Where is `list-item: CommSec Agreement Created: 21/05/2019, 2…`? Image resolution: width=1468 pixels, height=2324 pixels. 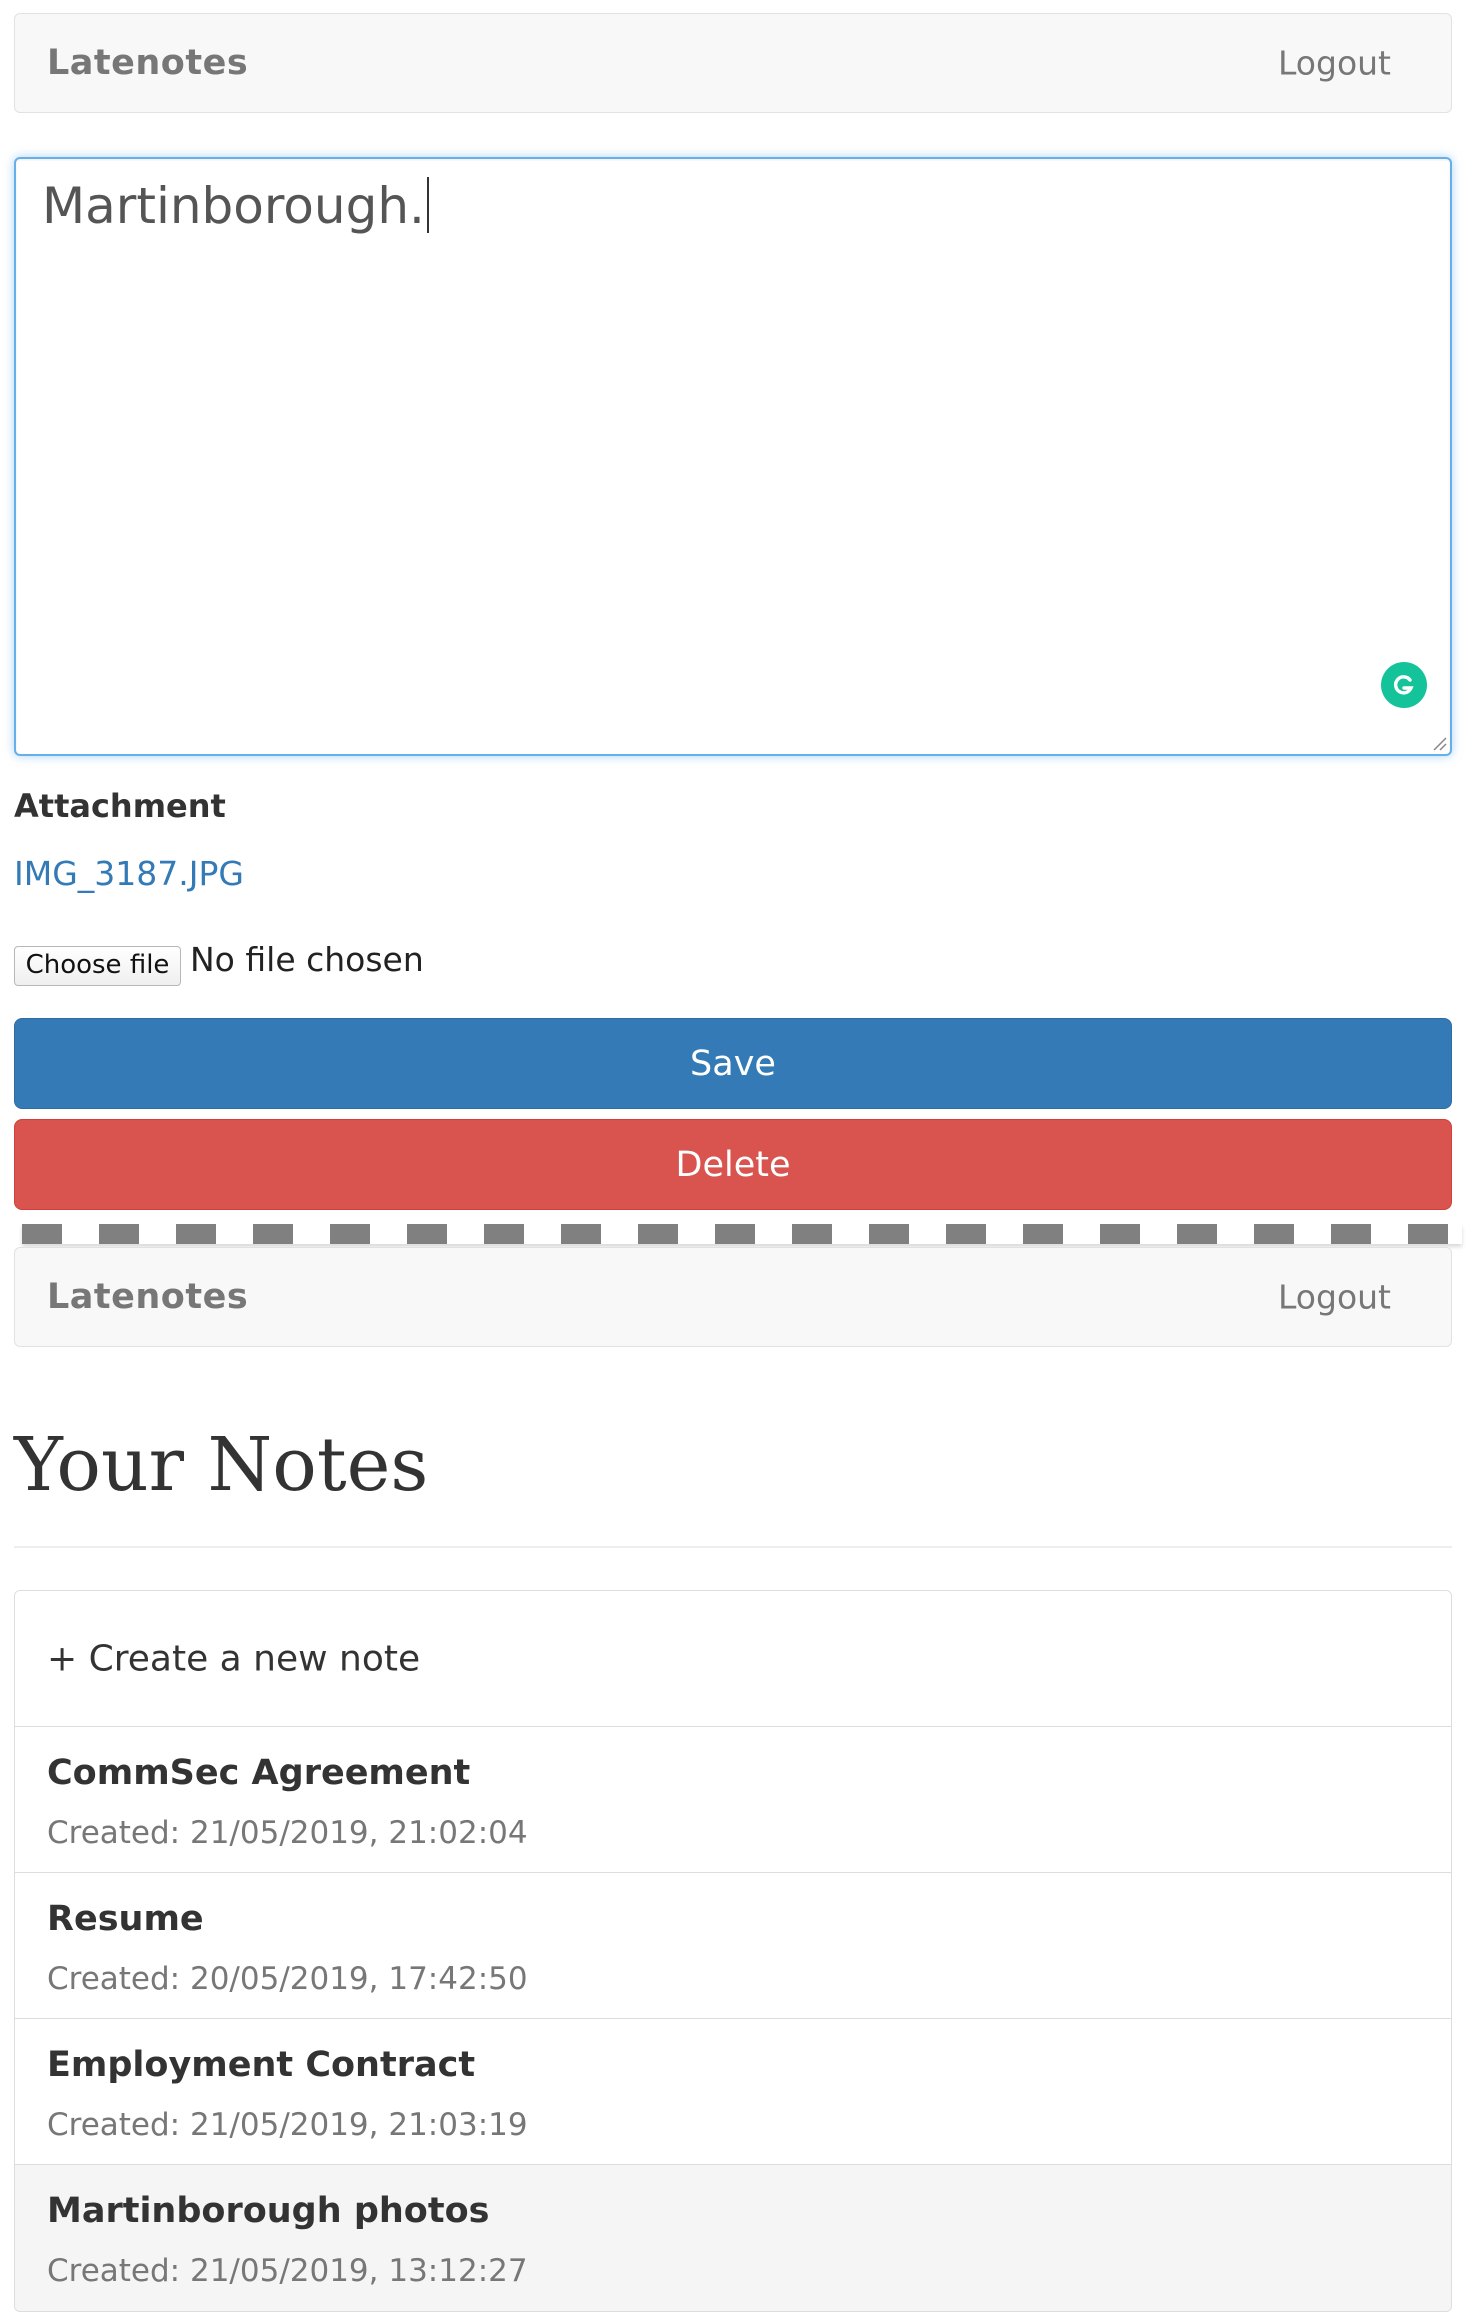
list-item: CommSec Agreement Created: 21/05/2019, 2… is located at coordinates (733, 1800).